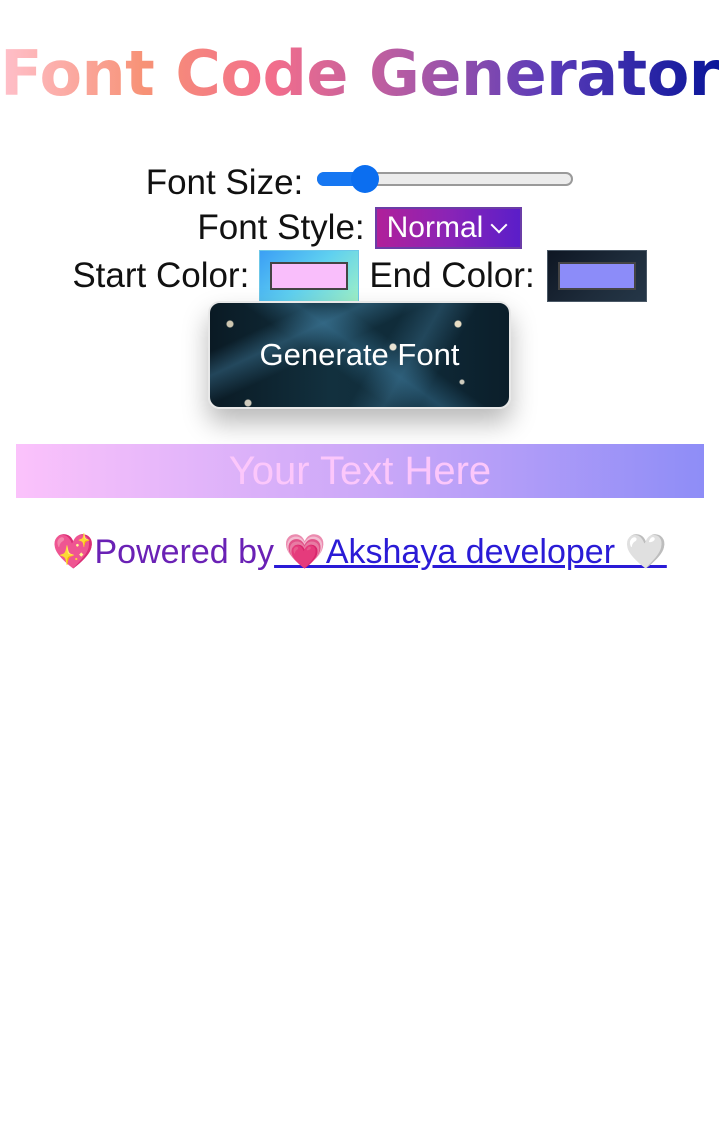  I want to click on preview-bar: Your Text Here, so click(360, 471).